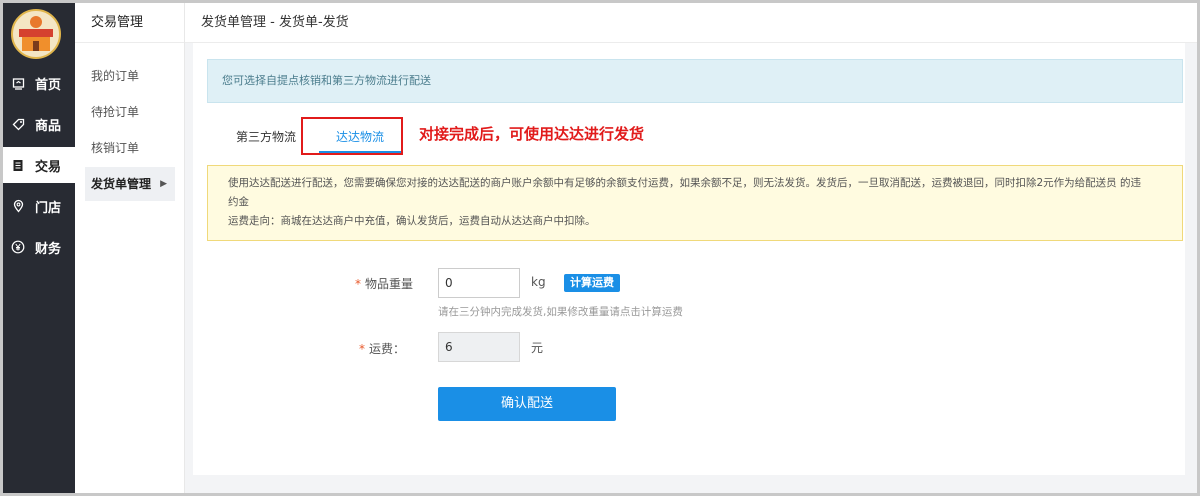 The image size is (1200, 496). I want to click on breadcrumb: 发货单管理 - 发货单-发货, so click(691, 23).